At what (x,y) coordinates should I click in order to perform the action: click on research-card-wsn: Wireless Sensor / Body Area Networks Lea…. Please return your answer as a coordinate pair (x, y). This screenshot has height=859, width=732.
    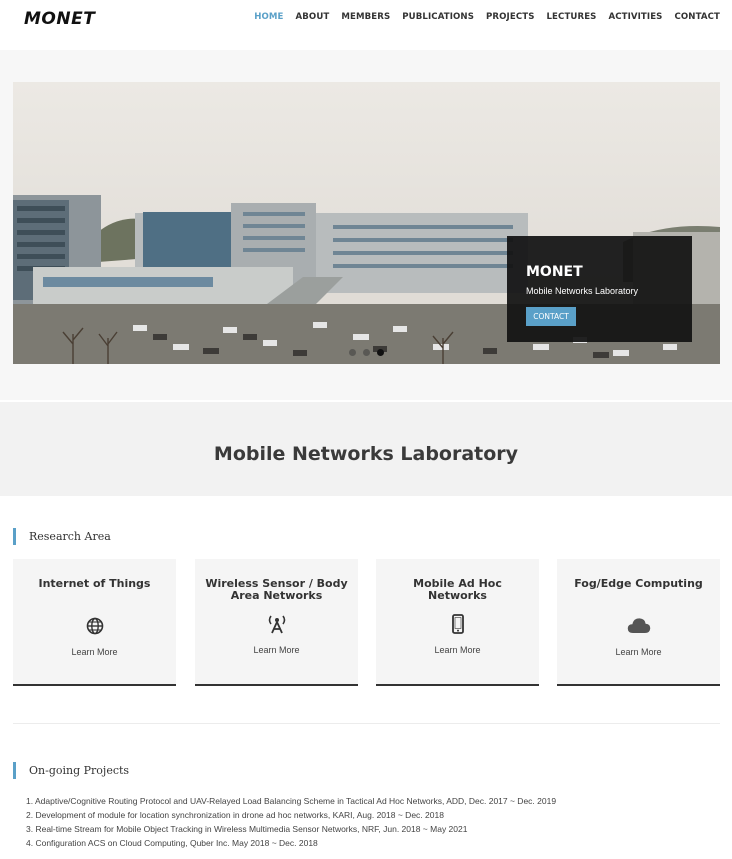
    Looking at the image, I should click on (276, 622).